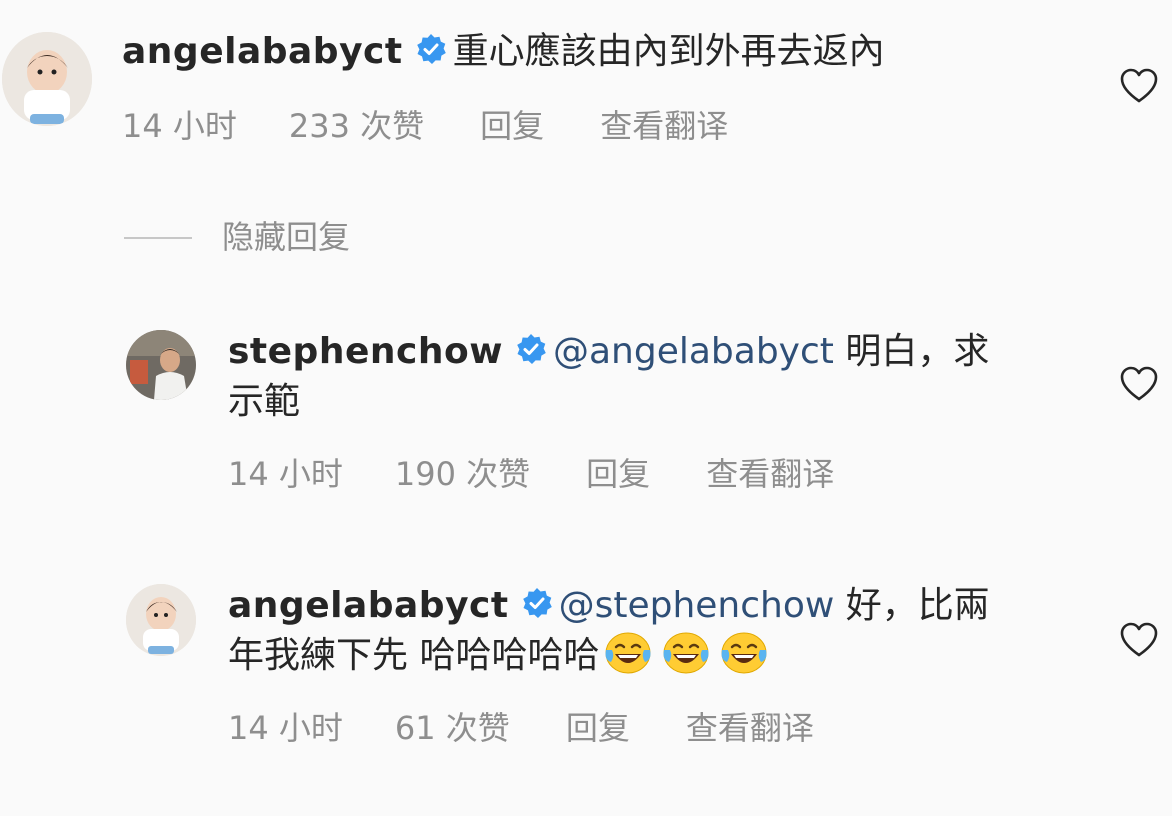 Image resolution: width=1172 pixels, height=816 pixels. Describe the element at coordinates (917, 605) in the screenshot. I see `comment-text: 好，比兩` at that location.